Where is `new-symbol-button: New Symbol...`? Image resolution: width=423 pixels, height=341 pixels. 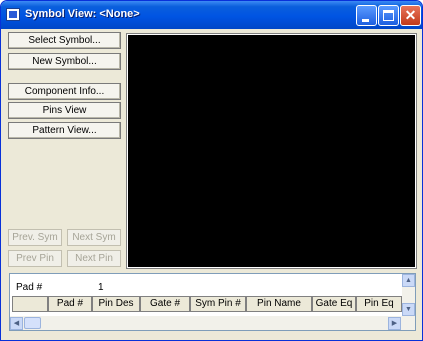
new-symbol-button: New Symbol... is located at coordinates (64, 61).